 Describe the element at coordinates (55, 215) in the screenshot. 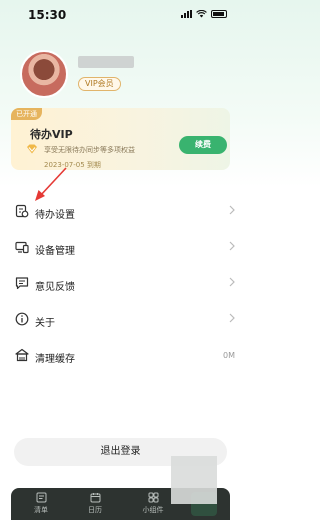

I see `menu-label: 待办设置` at that location.